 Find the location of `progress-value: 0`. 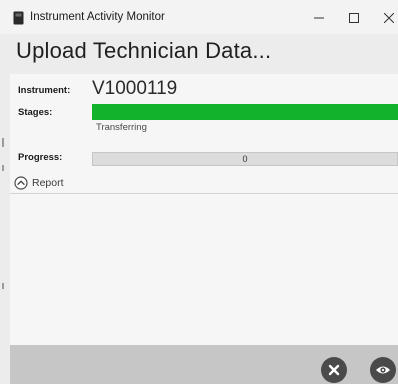

progress-value: 0 is located at coordinates (245, 159).